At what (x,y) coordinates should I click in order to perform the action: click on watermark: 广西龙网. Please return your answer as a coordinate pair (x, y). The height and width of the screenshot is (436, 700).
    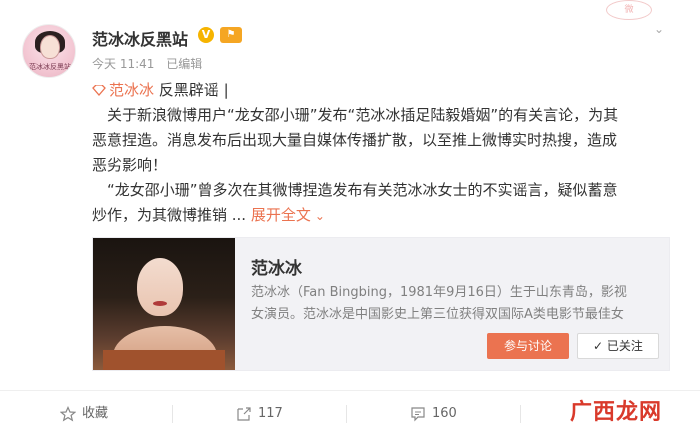
    Looking at the image, I should click on (616, 412).